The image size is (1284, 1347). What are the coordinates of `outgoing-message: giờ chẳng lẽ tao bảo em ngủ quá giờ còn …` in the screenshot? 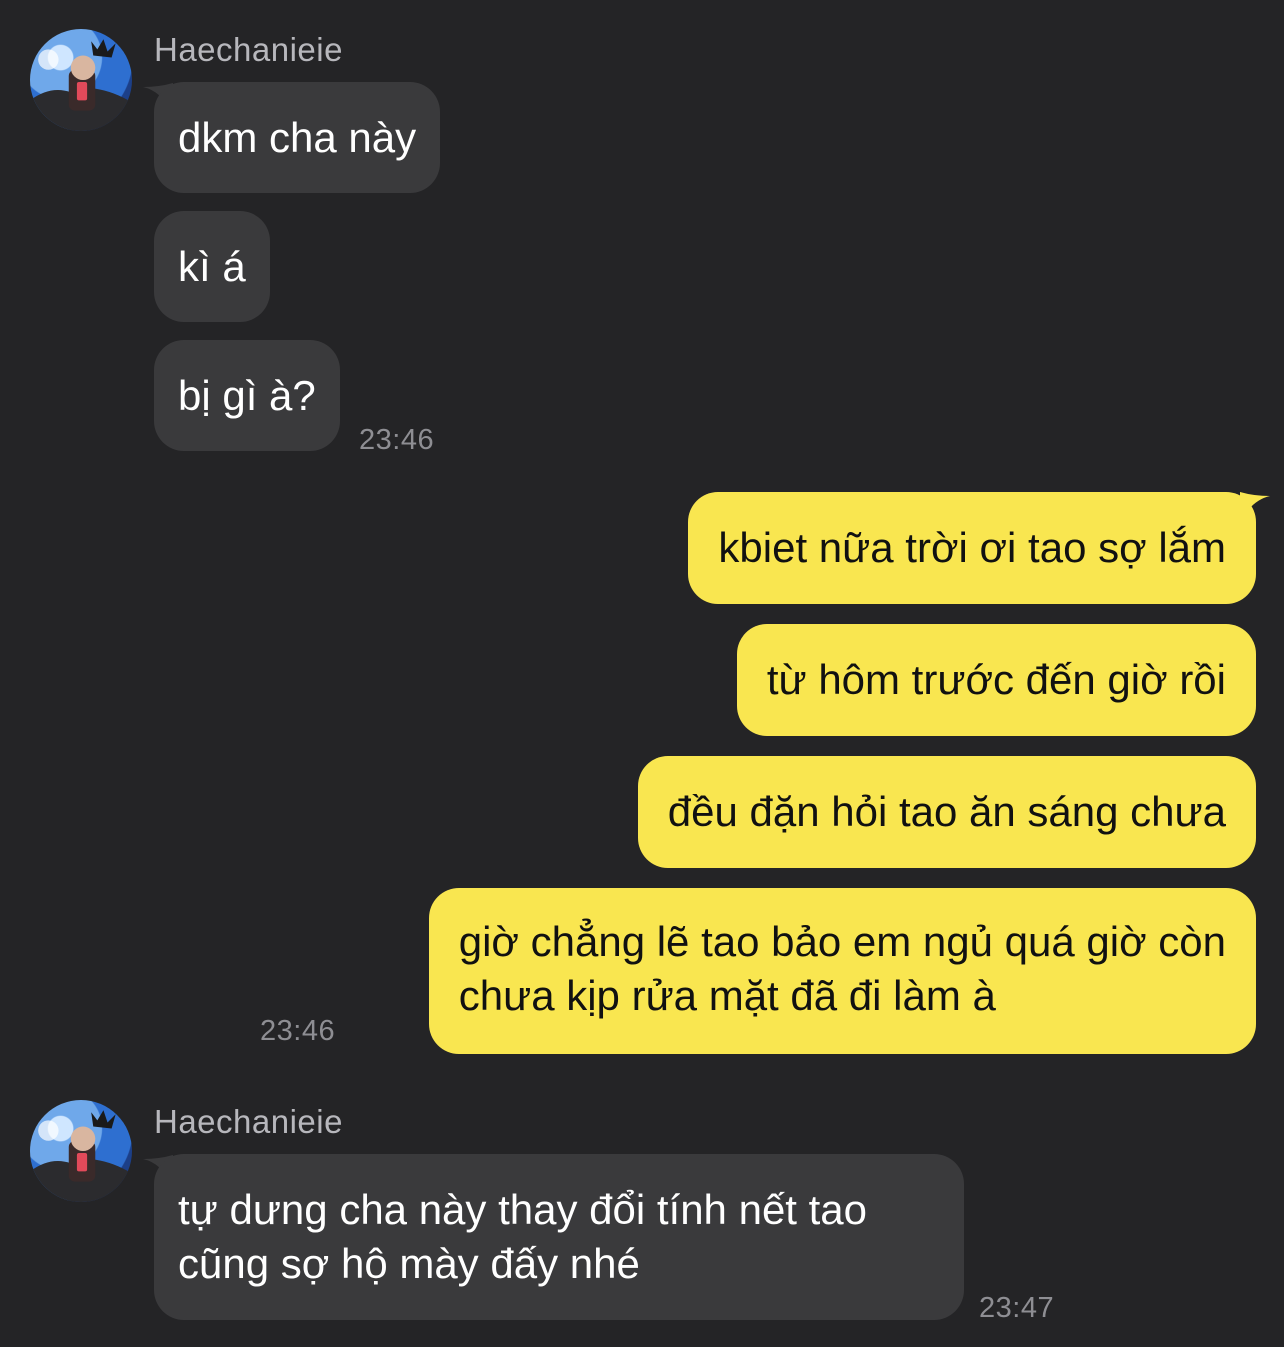 It's located at (842, 971).